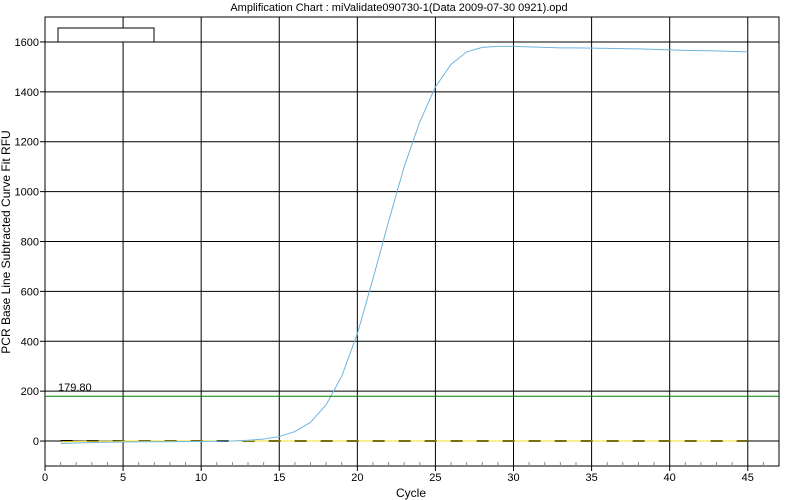  What do you see at coordinates (279, 478) in the screenshot?
I see `x-tick-label: 15` at bounding box center [279, 478].